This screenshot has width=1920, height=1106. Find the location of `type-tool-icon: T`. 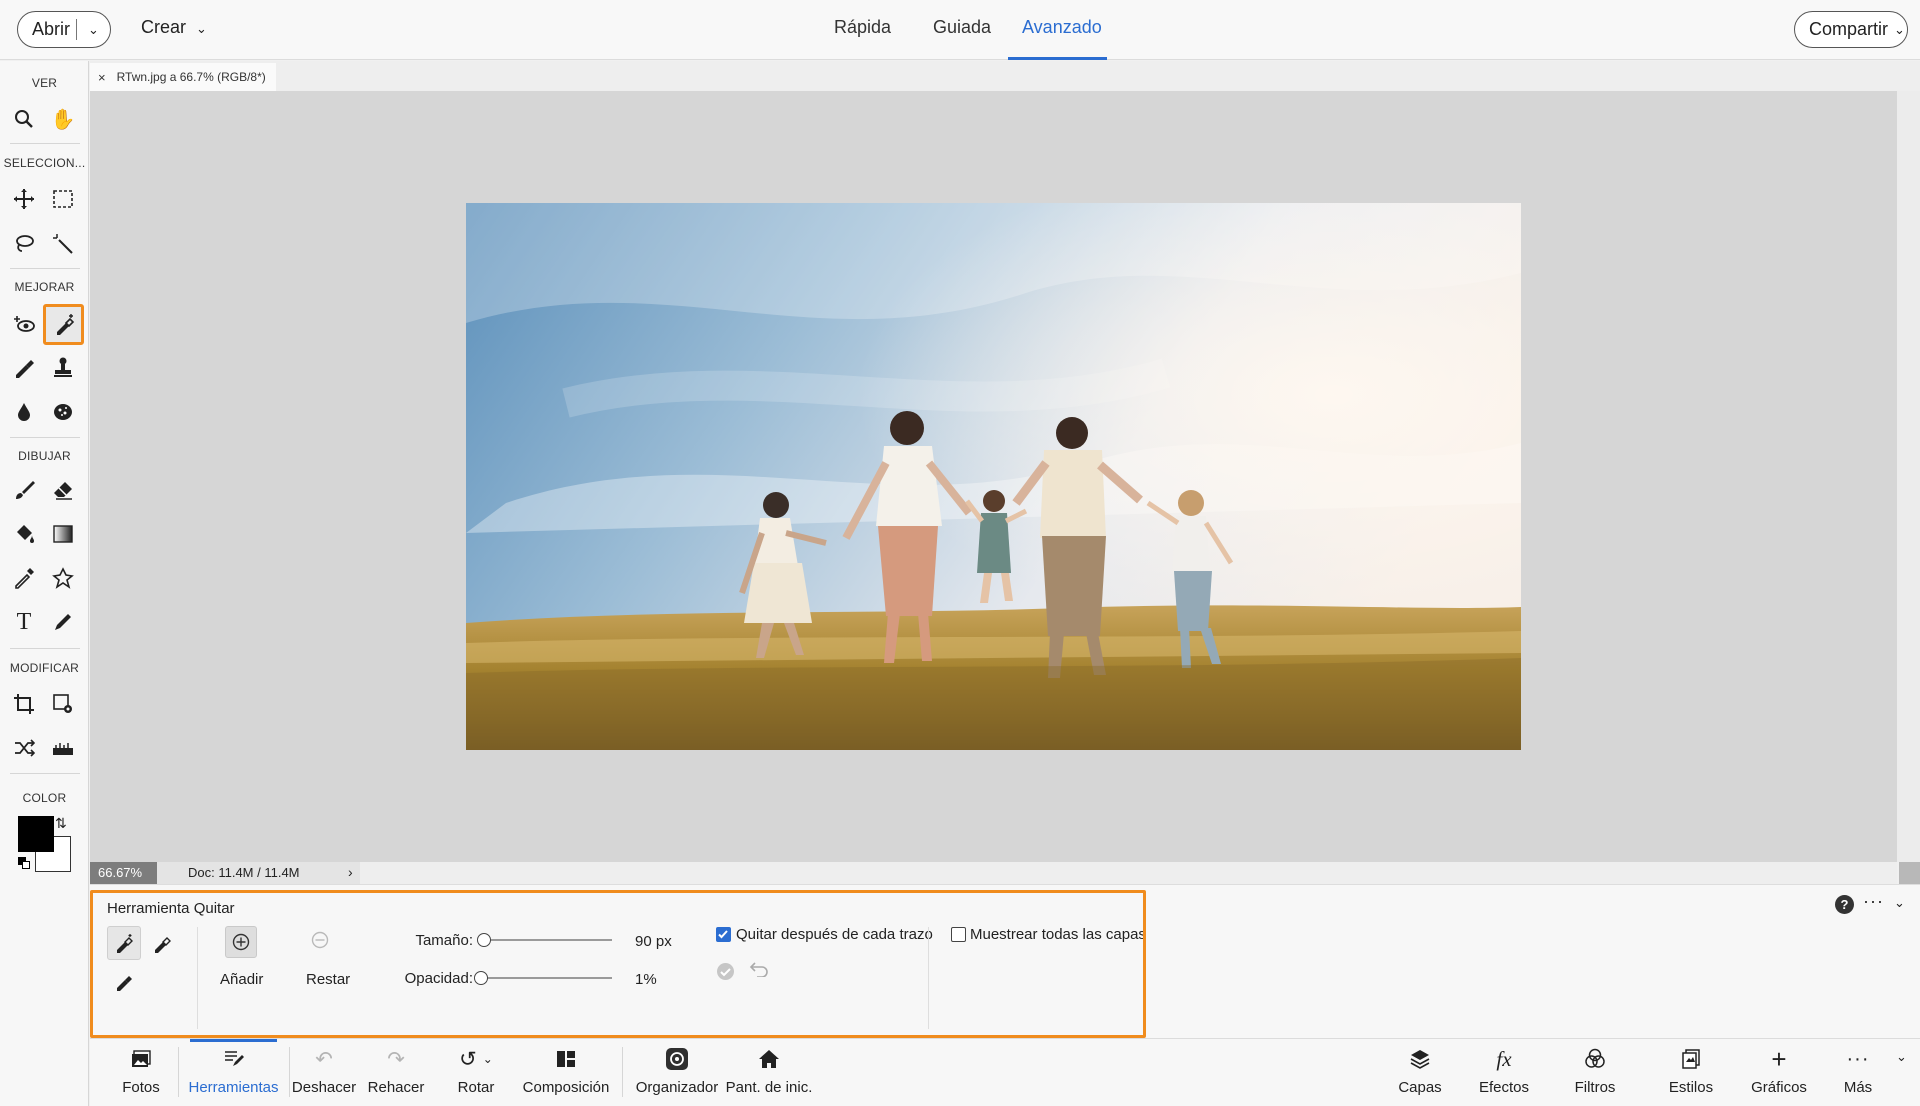

type-tool-icon: T is located at coordinates (24, 622).